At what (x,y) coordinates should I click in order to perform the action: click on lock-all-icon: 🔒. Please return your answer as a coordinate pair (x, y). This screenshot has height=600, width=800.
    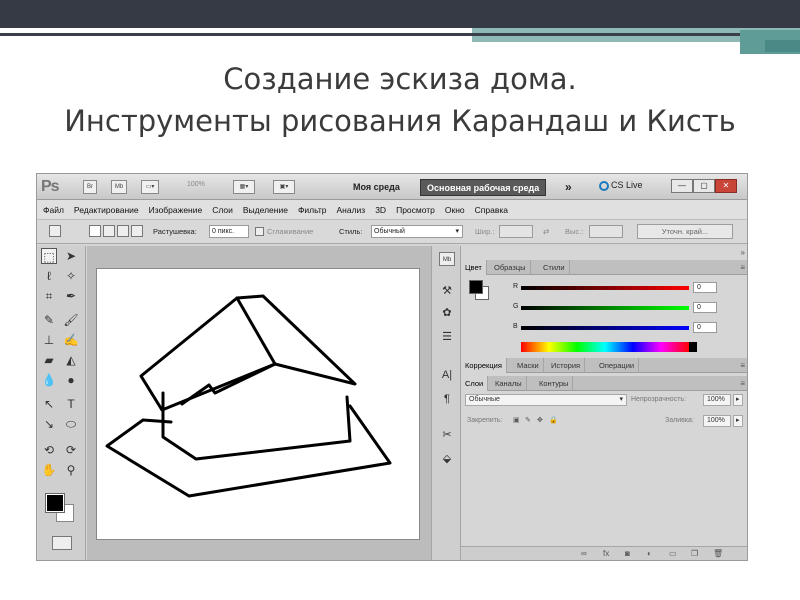
    Looking at the image, I should click on (553, 420).